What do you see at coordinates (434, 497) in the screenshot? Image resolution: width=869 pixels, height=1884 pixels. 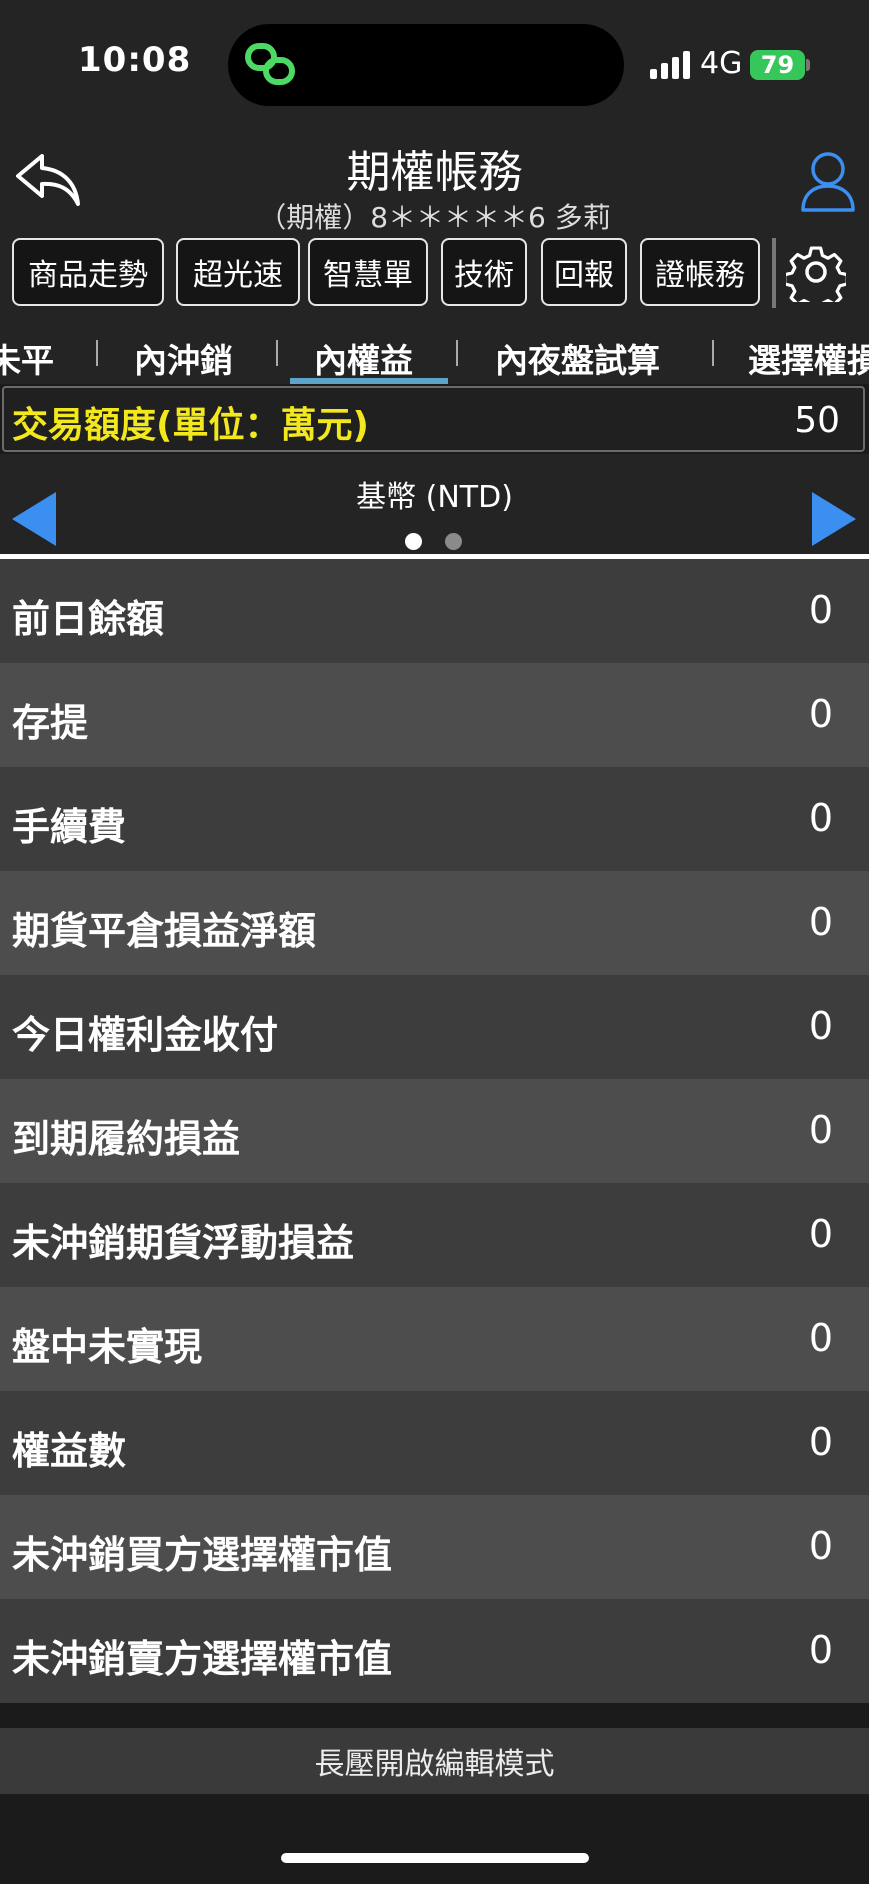 I see `currency-label: 基幣 (NTD)` at bounding box center [434, 497].